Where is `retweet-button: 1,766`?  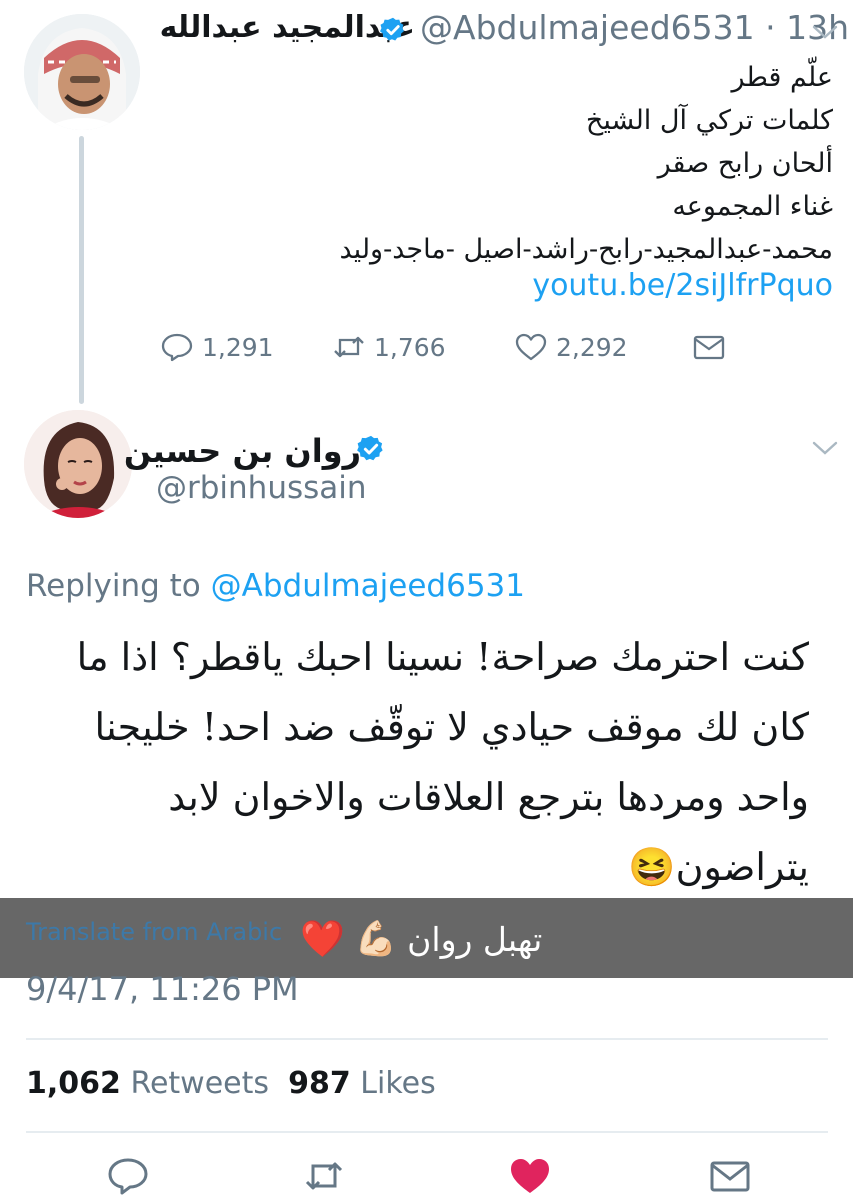 retweet-button: 1,766 is located at coordinates (389, 347).